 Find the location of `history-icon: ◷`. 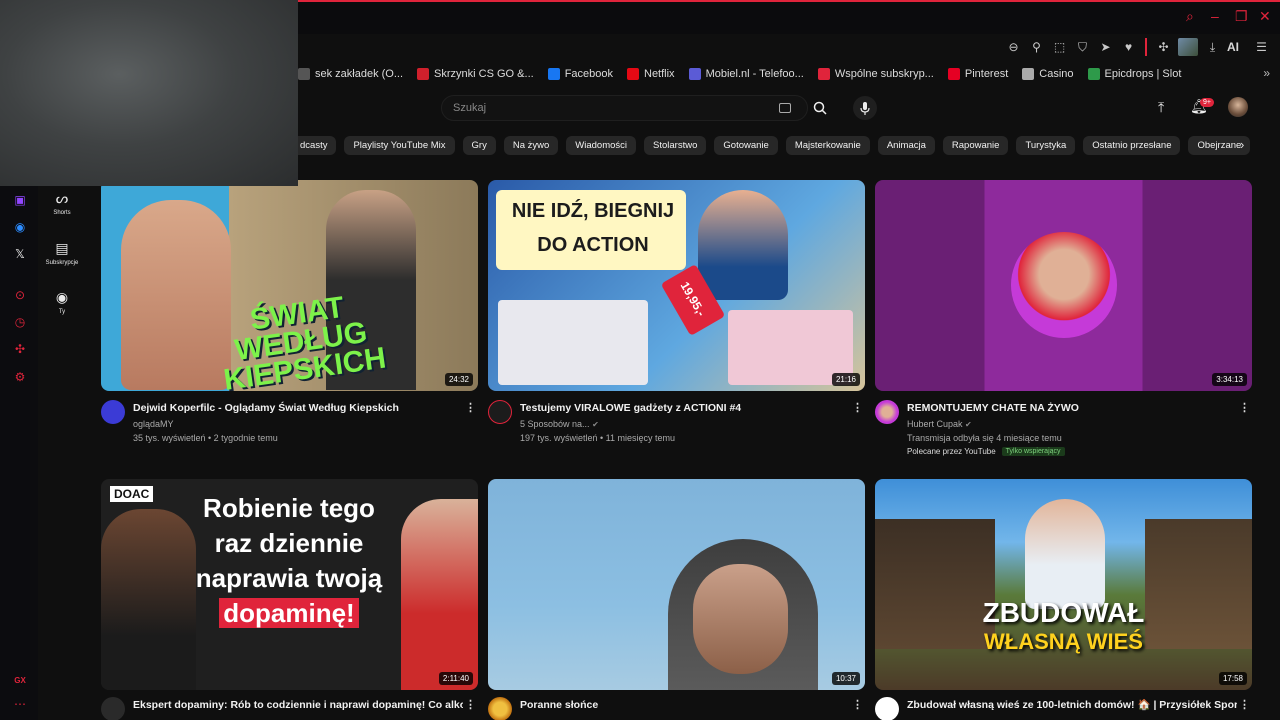

history-icon: ◷ is located at coordinates (20, 322).